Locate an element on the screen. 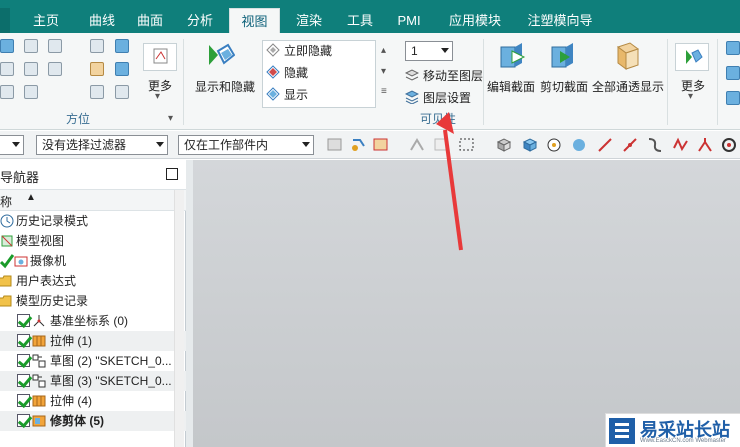  watermark: 易采站长站 Www.EasckCN.com Webmaster is located at coordinates (672, 430).